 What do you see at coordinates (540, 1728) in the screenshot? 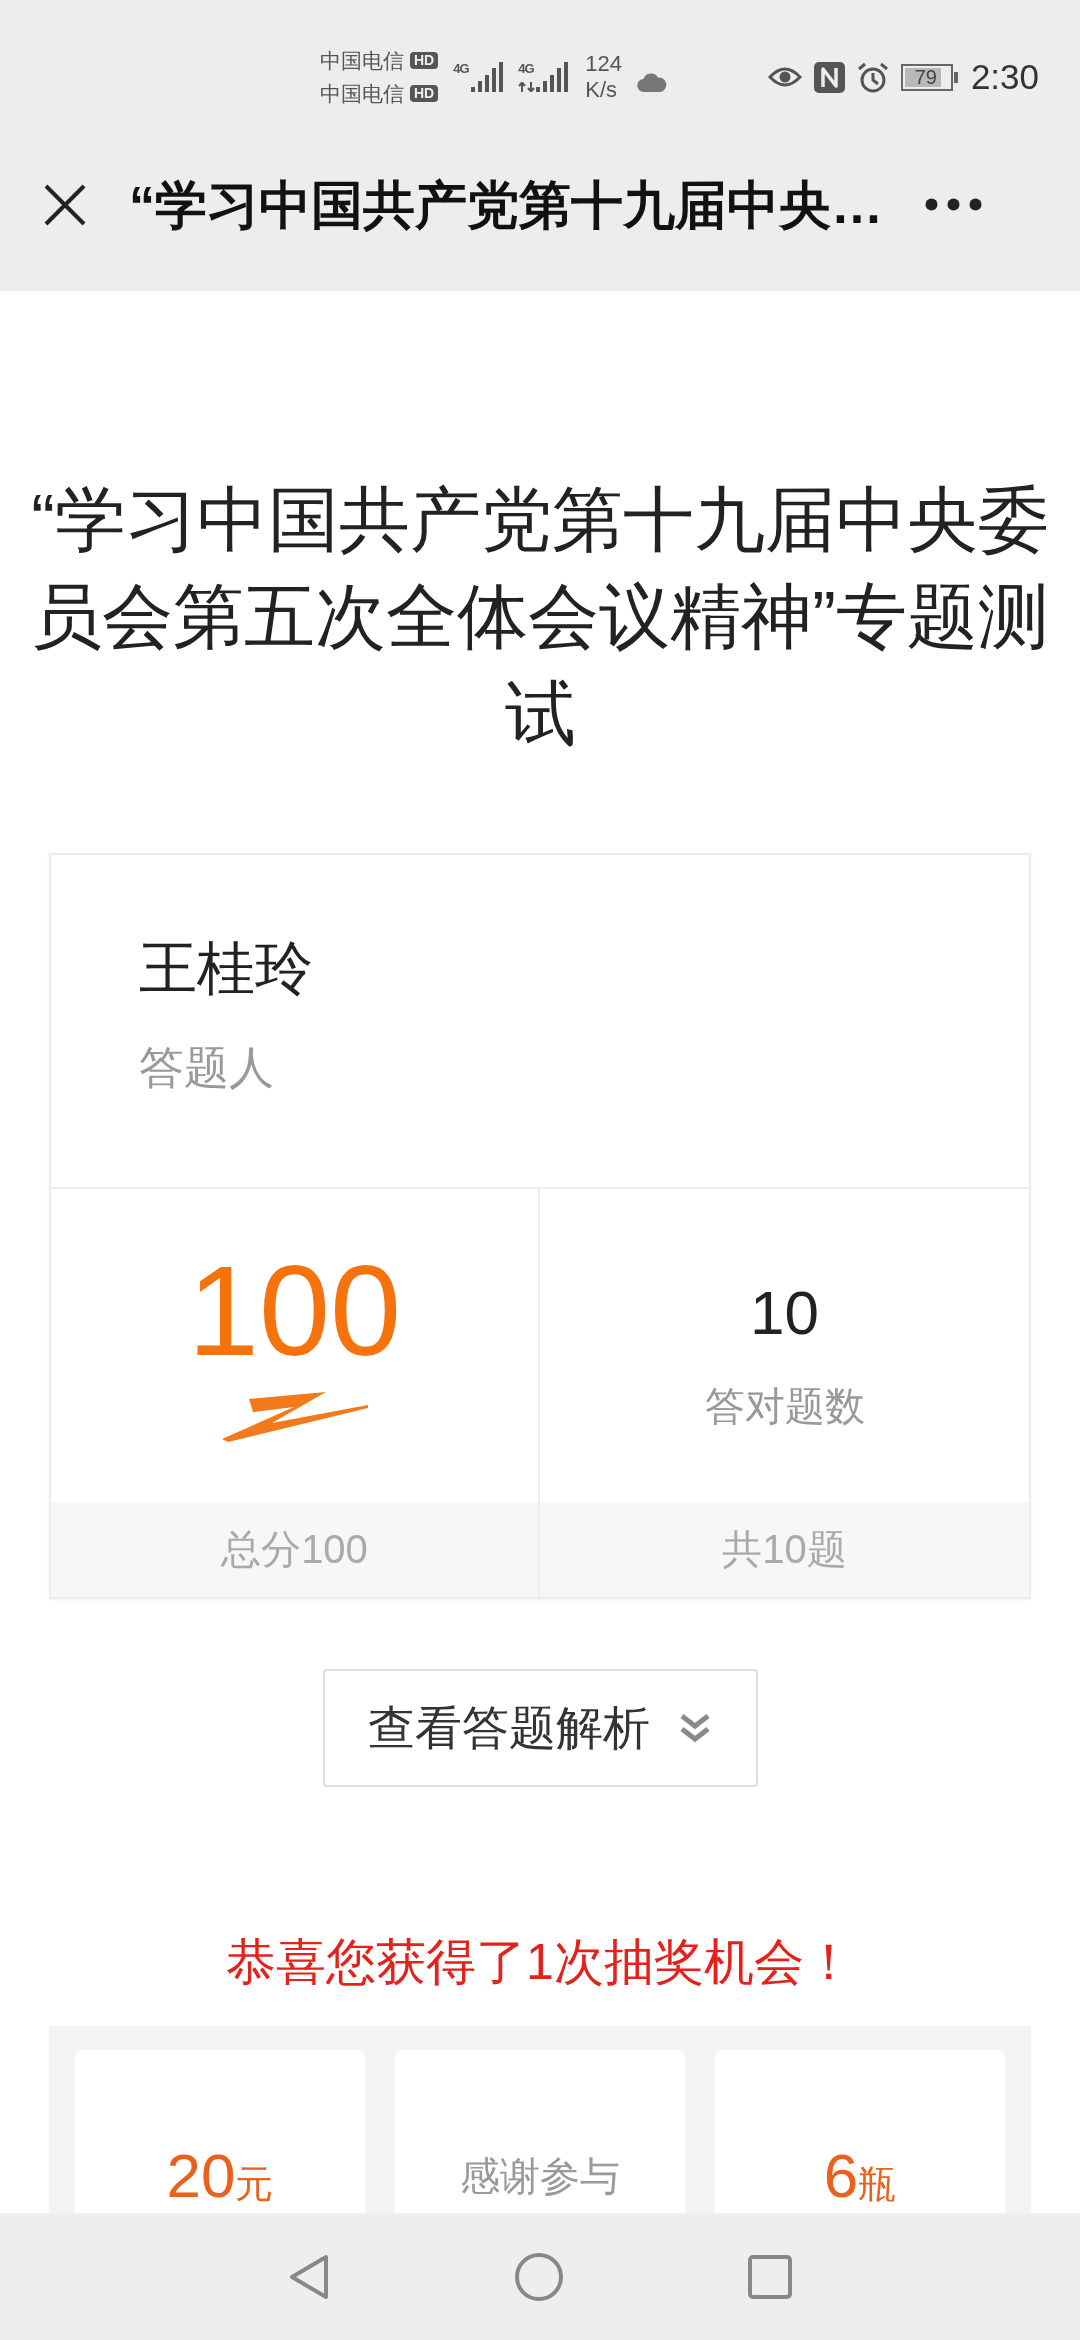
I see `view-analysis-button: 查看答题解析` at bounding box center [540, 1728].